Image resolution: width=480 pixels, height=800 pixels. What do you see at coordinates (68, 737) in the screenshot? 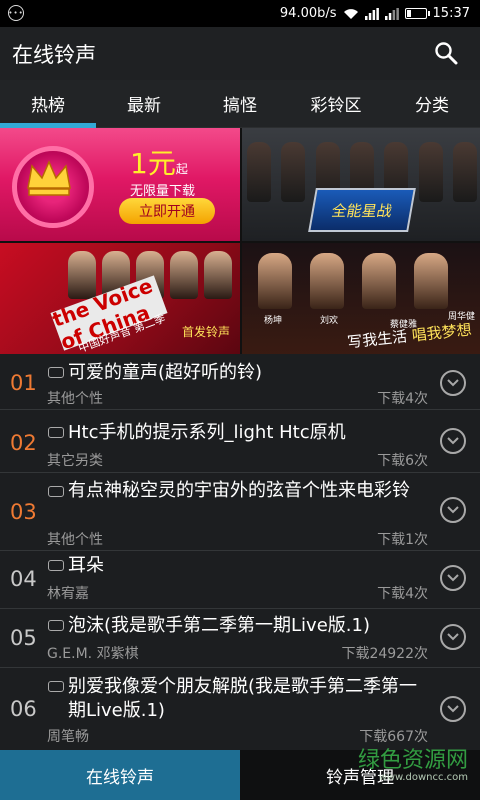
I see `song-artist: 周笔畅` at bounding box center [68, 737].